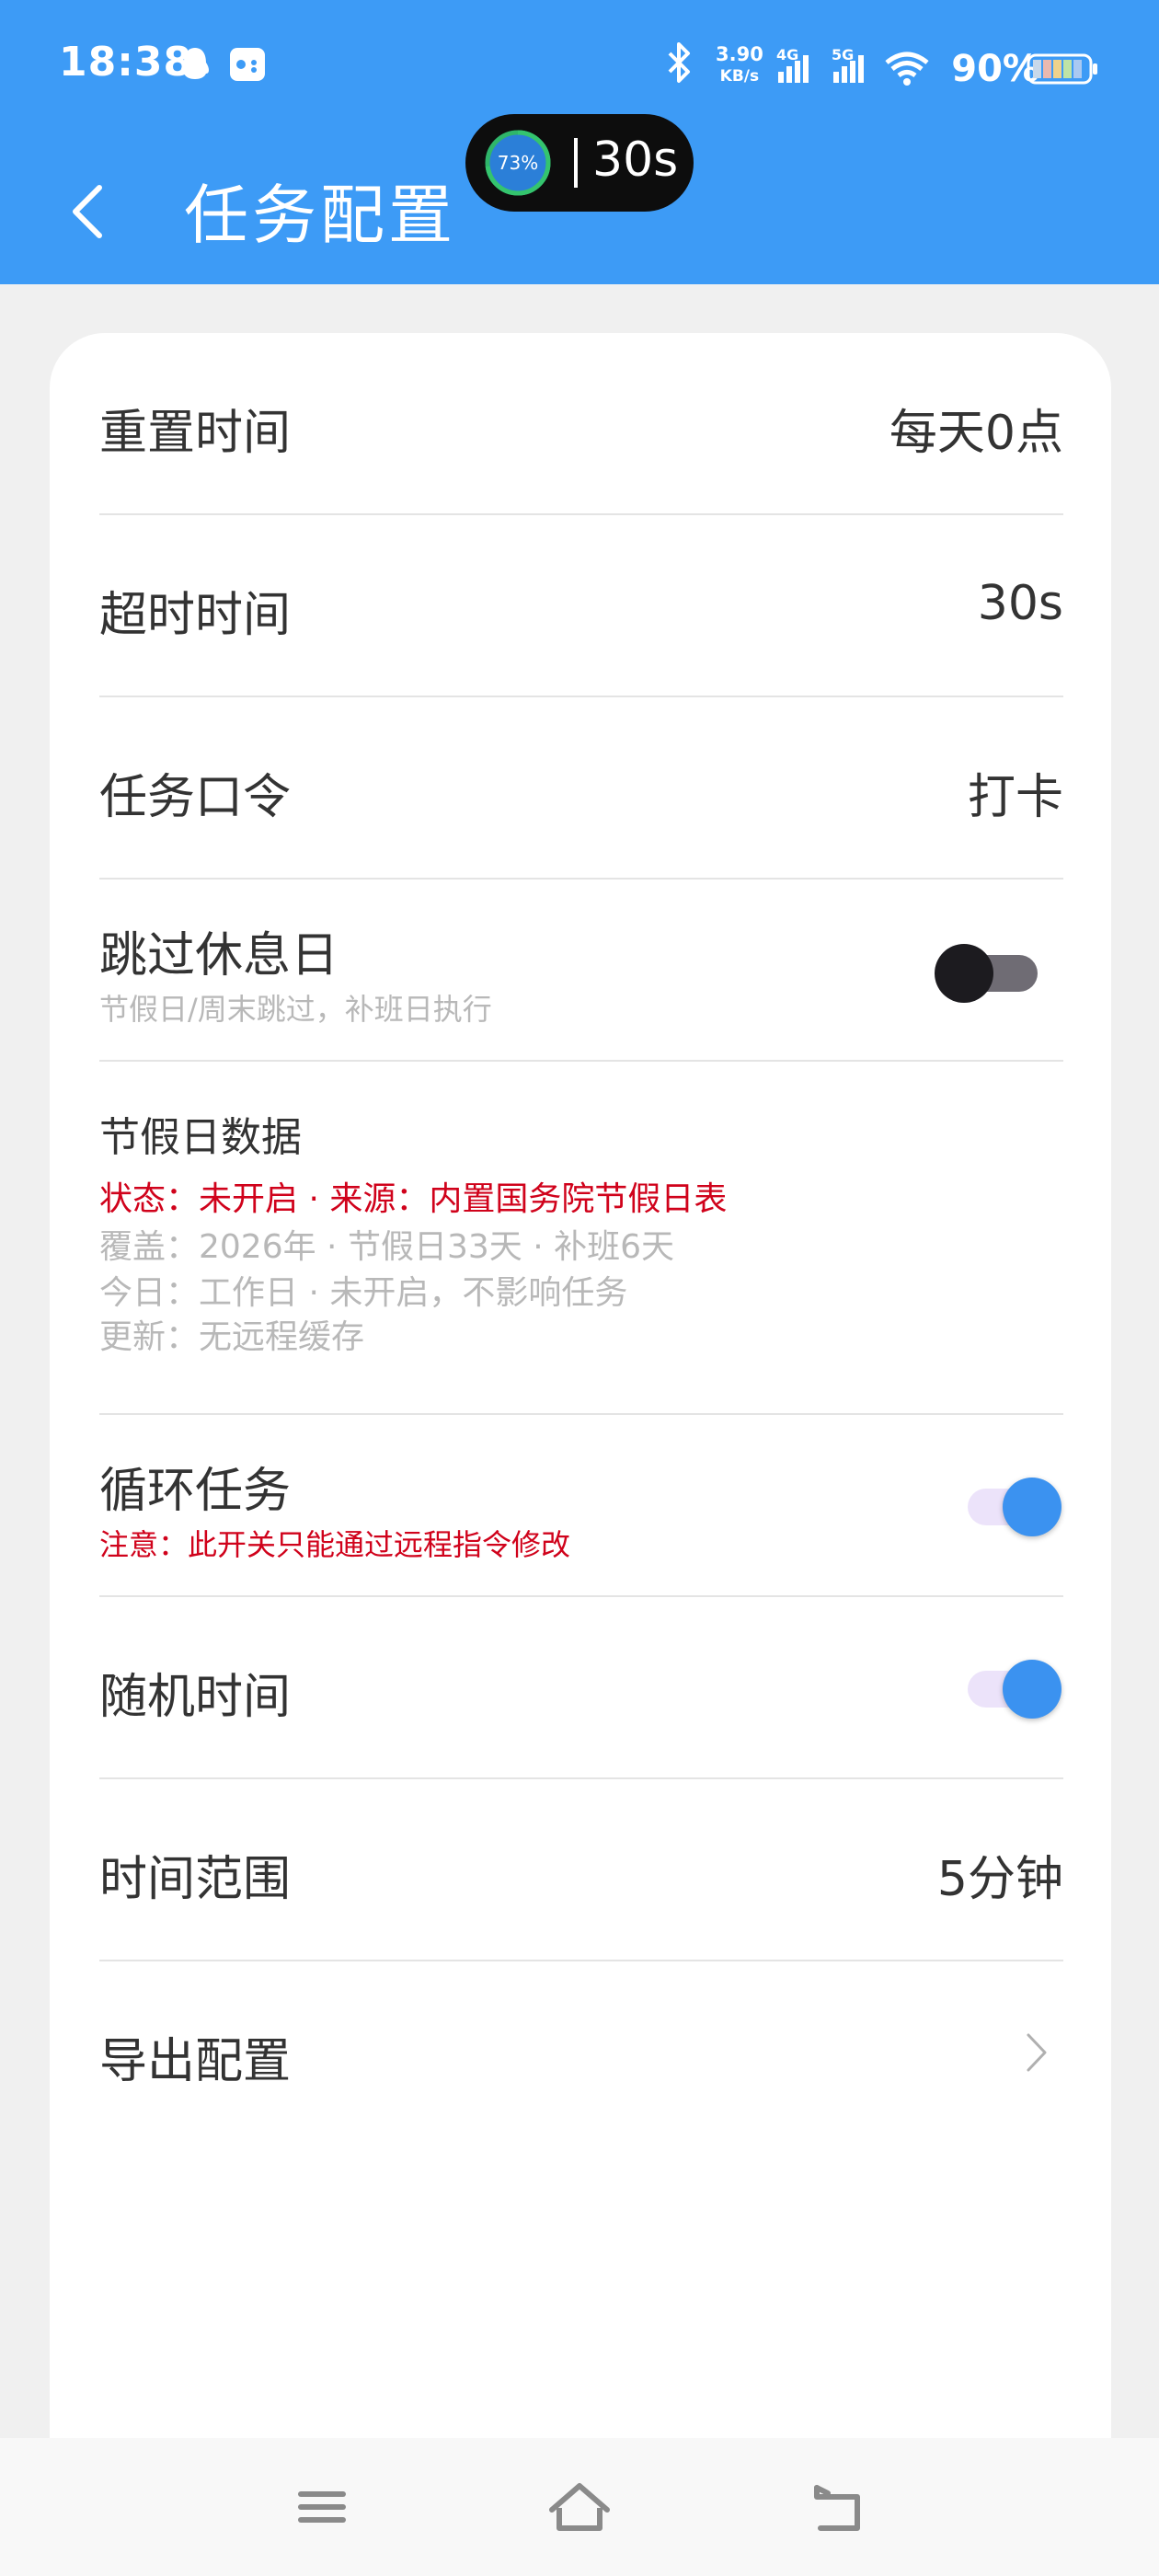 This screenshot has height=2576, width=1159. I want to click on loop-task-row: 循环任务 注意：此开关只能通过远程指令修改, so click(581, 1506).